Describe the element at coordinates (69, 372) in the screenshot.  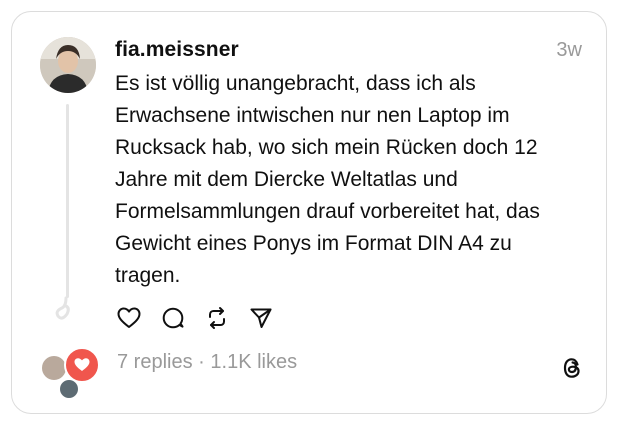
I see `replier-avatars` at that location.